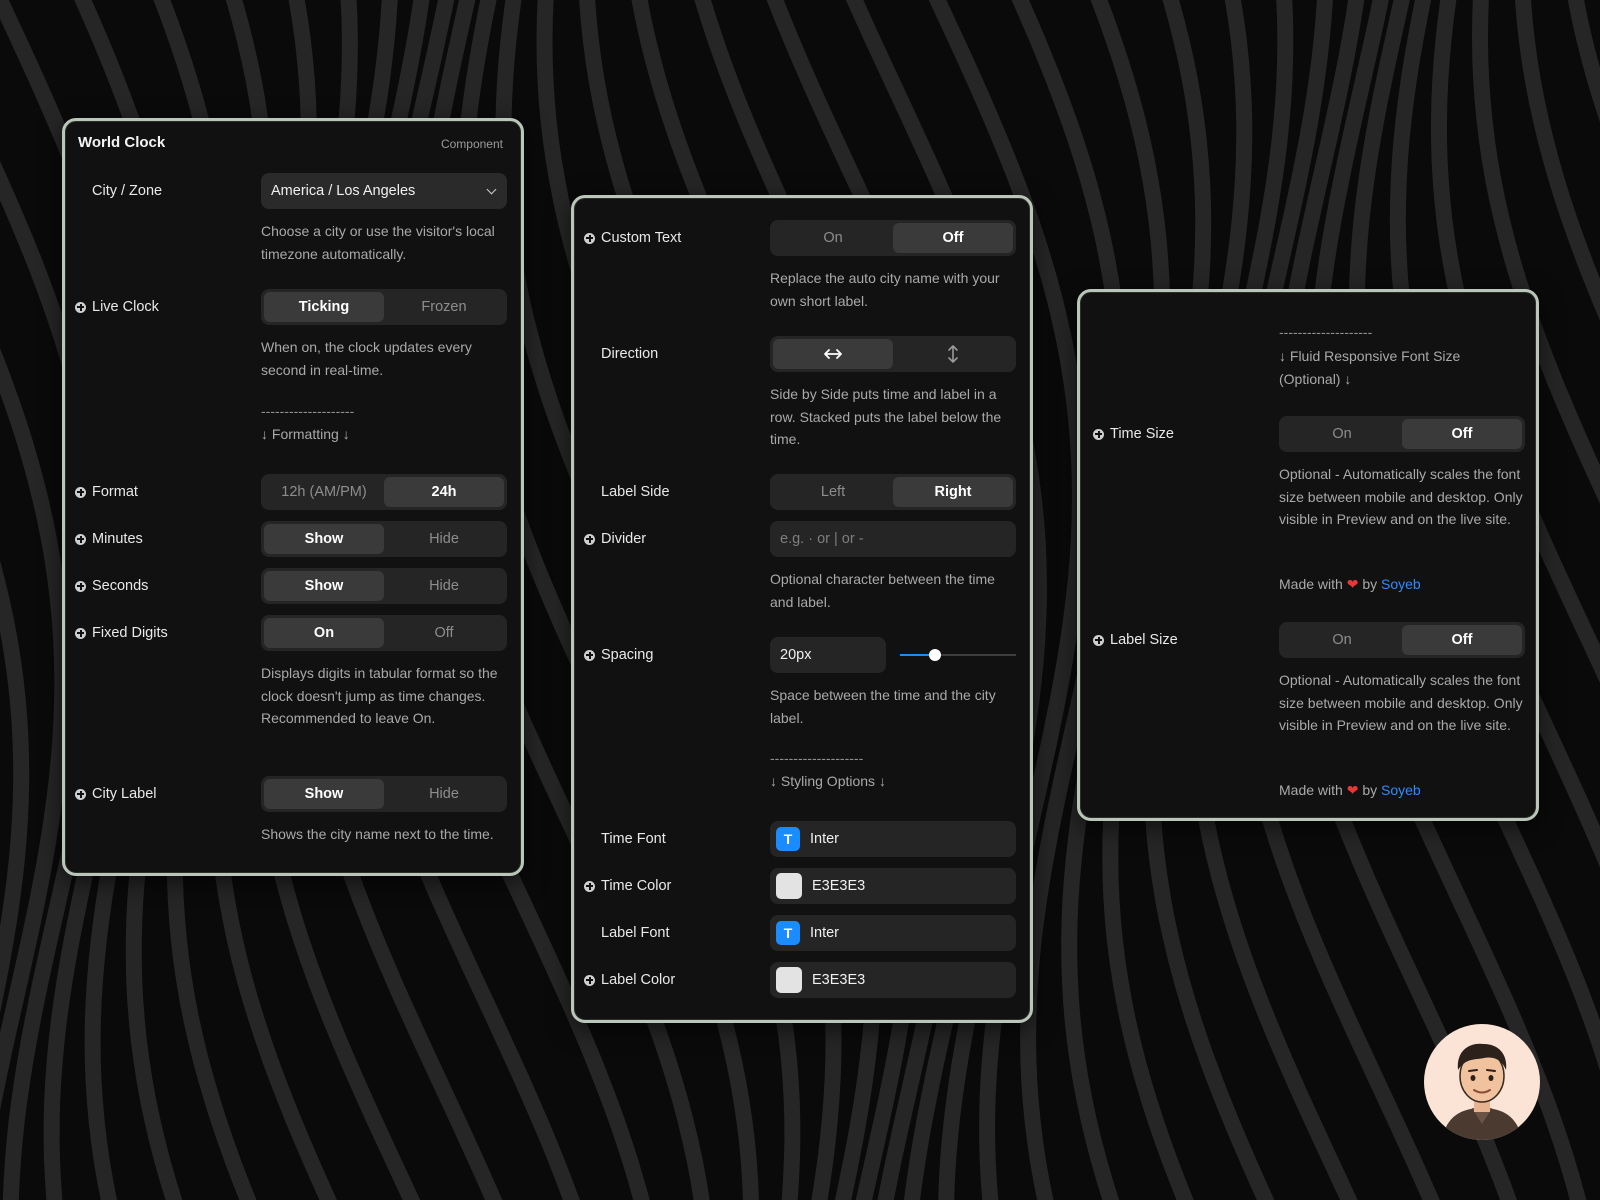 The height and width of the screenshot is (1200, 1600). What do you see at coordinates (618, 655) in the screenshot?
I see `spacing-label: Spacing` at bounding box center [618, 655].